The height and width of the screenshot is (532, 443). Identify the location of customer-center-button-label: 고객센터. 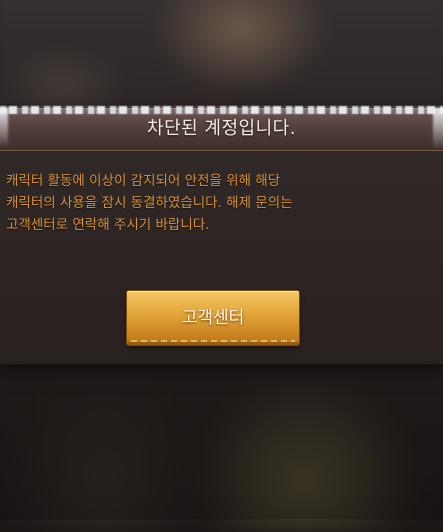
(213, 318).